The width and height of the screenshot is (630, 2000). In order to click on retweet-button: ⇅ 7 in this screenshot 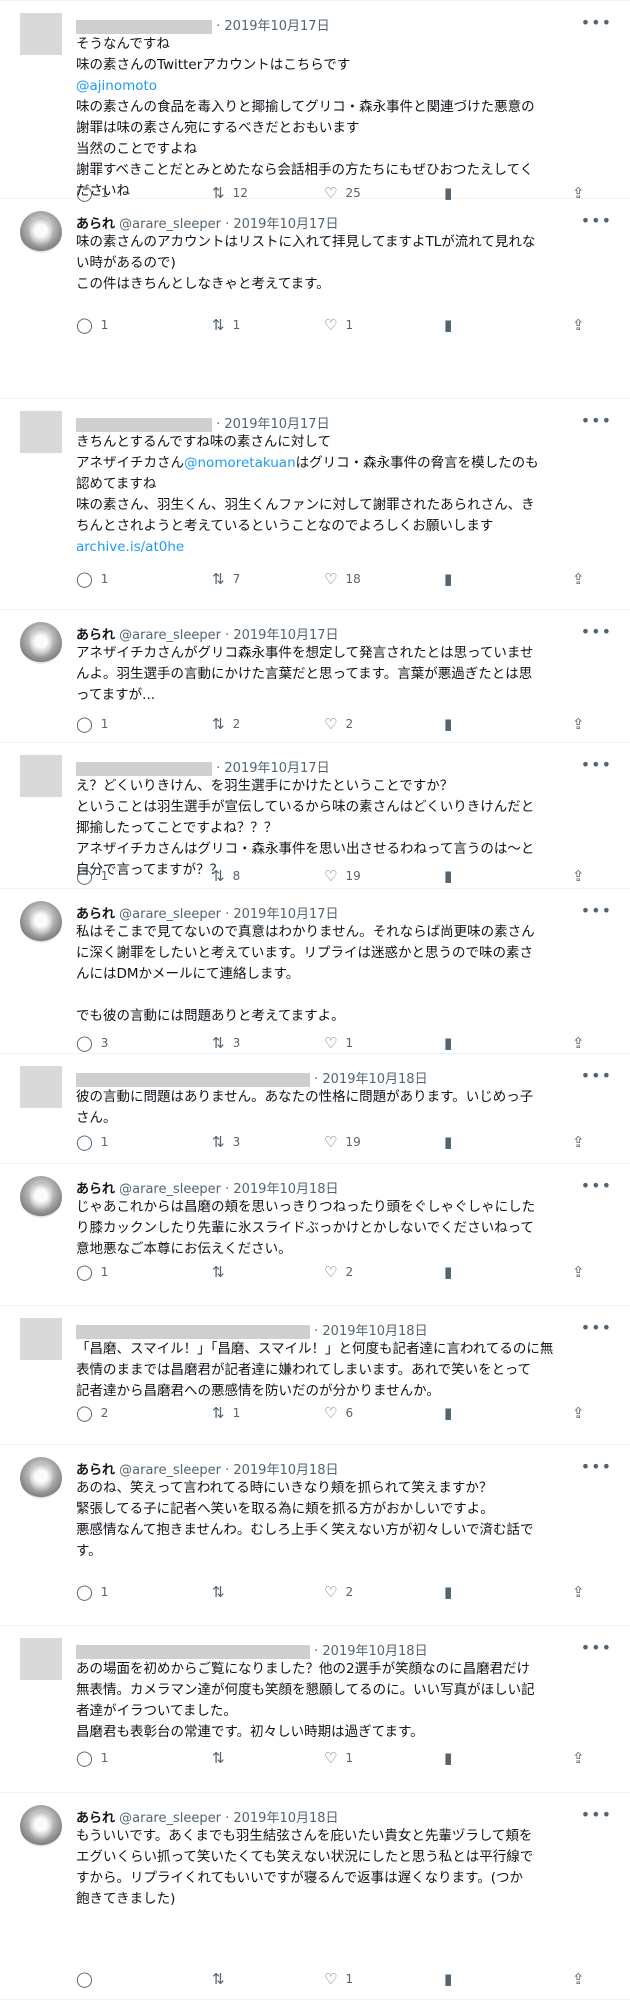, I will do `click(226, 579)`.